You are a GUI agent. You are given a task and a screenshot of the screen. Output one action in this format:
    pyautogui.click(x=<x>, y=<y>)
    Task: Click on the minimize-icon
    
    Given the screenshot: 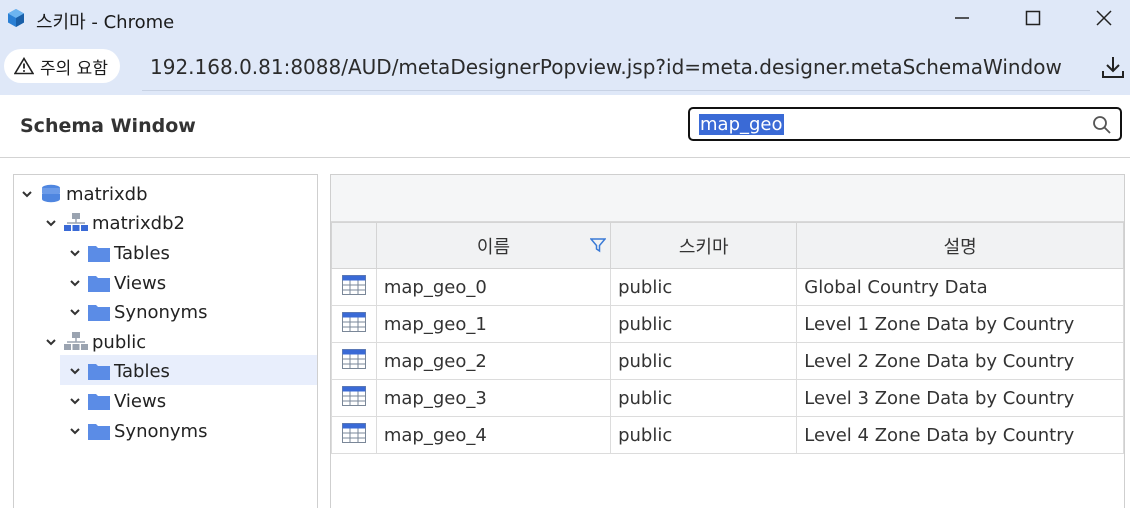 What is the action you would take?
    pyautogui.click(x=962, y=18)
    